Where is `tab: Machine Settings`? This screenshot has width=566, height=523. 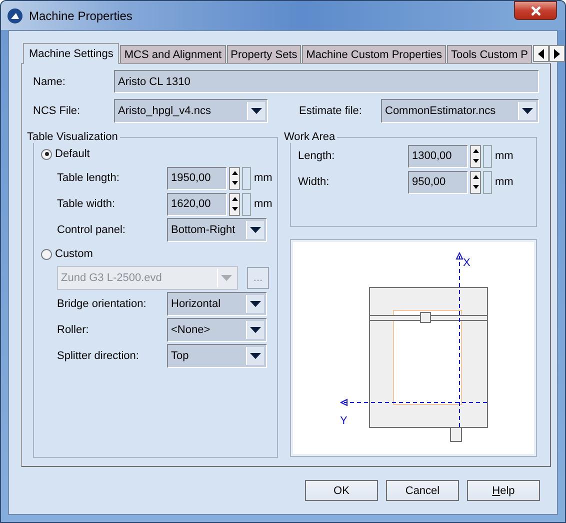 tab: Machine Settings is located at coordinates (71, 53).